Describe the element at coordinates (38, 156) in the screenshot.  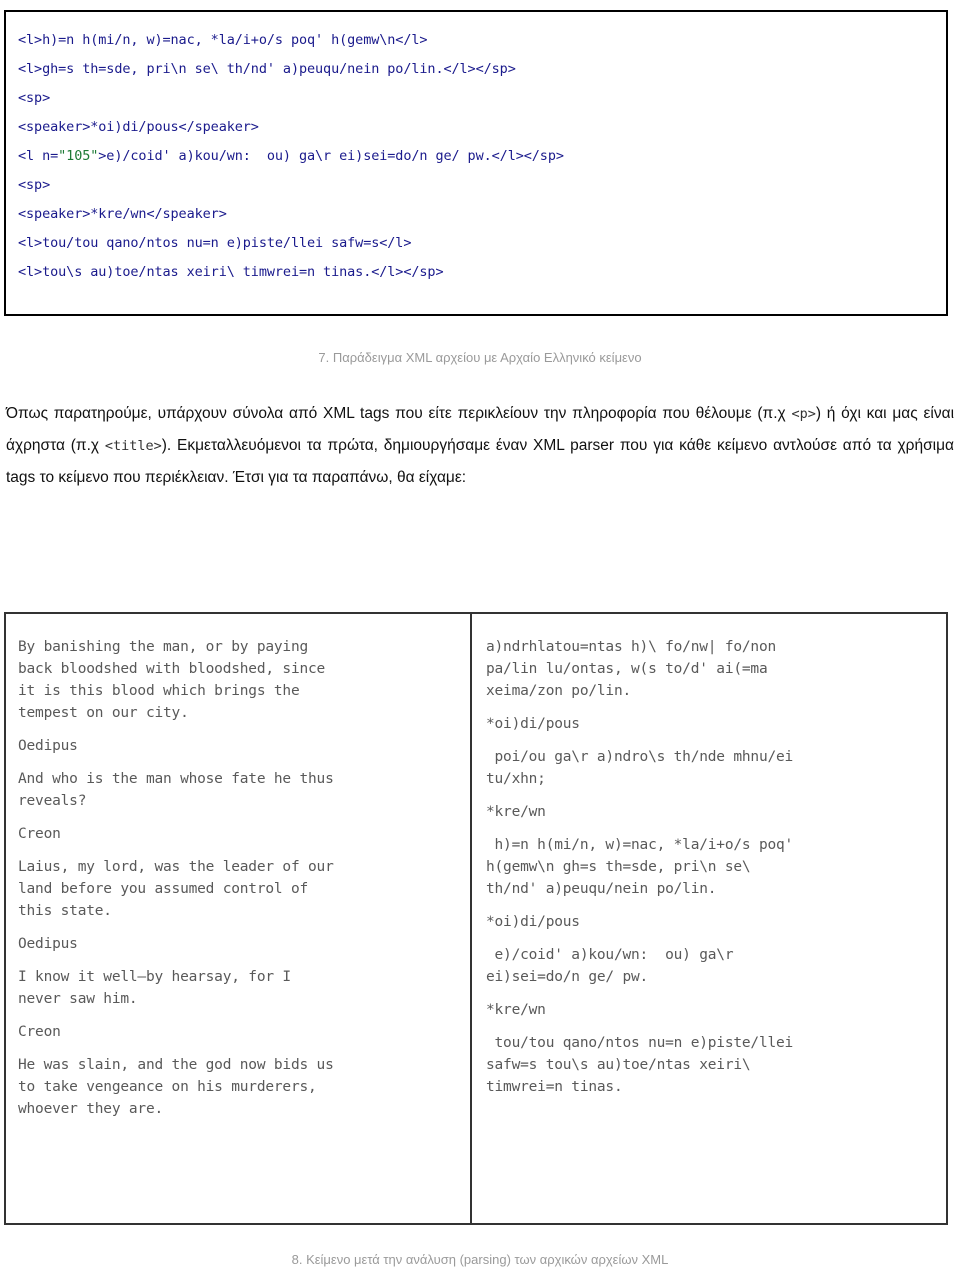
I see `code-line-prefix: <l n=` at that location.